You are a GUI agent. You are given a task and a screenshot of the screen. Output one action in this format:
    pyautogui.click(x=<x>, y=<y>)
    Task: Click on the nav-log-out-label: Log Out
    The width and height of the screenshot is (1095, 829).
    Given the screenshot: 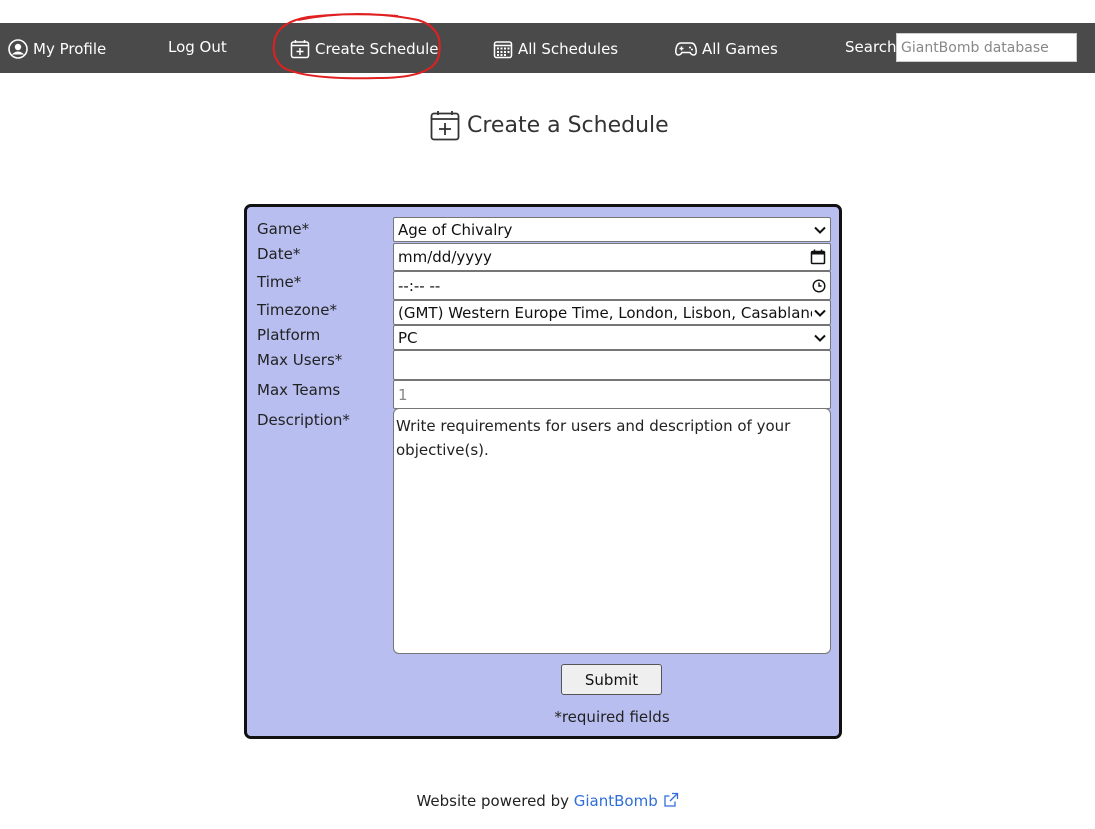 What is the action you would take?
    pyautogui.click(x=197, y=47)
    